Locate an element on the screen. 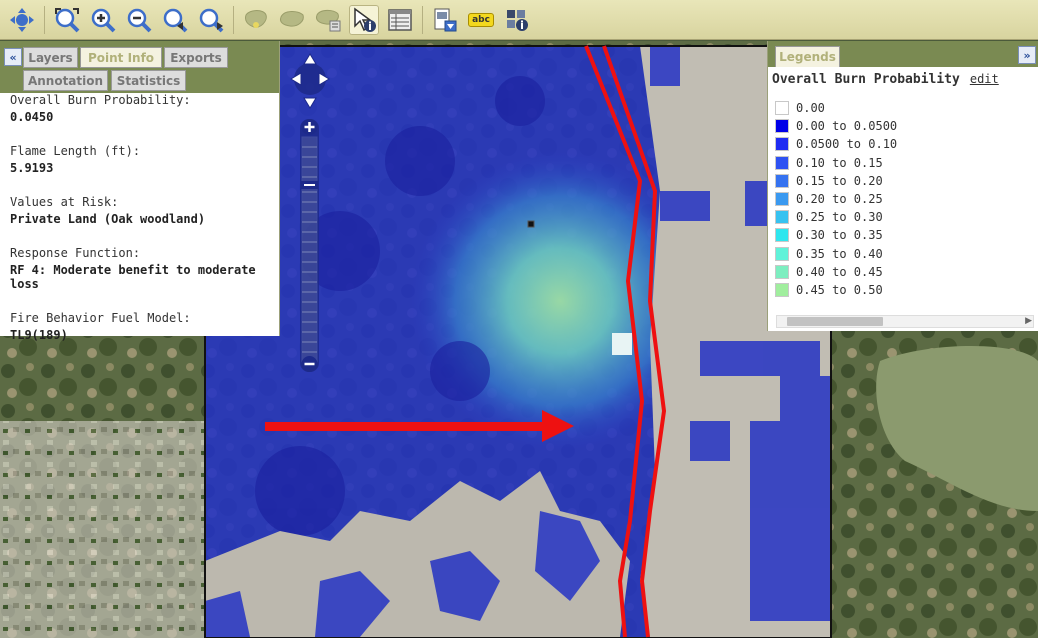 This screenshot has width=1038, height=638. export-icon is located at coordinates (445, 19).